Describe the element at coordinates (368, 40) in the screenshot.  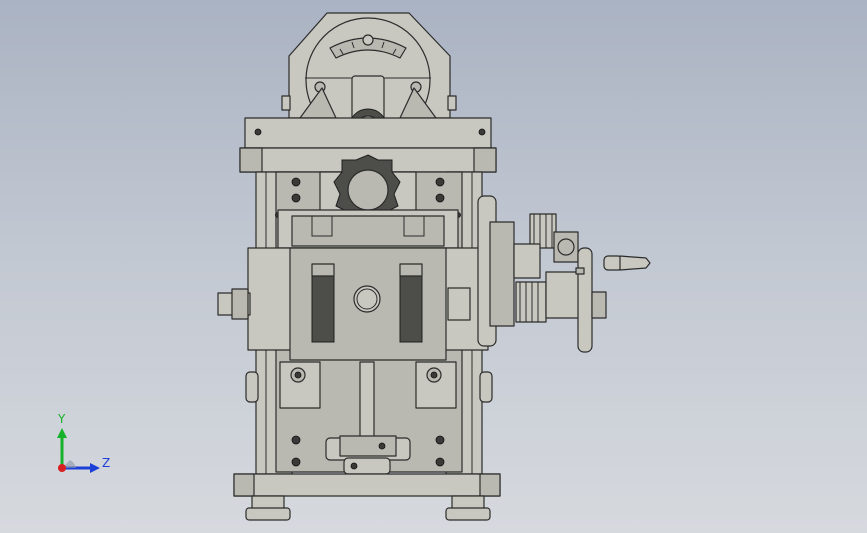
I see `dial-pin` at that location.